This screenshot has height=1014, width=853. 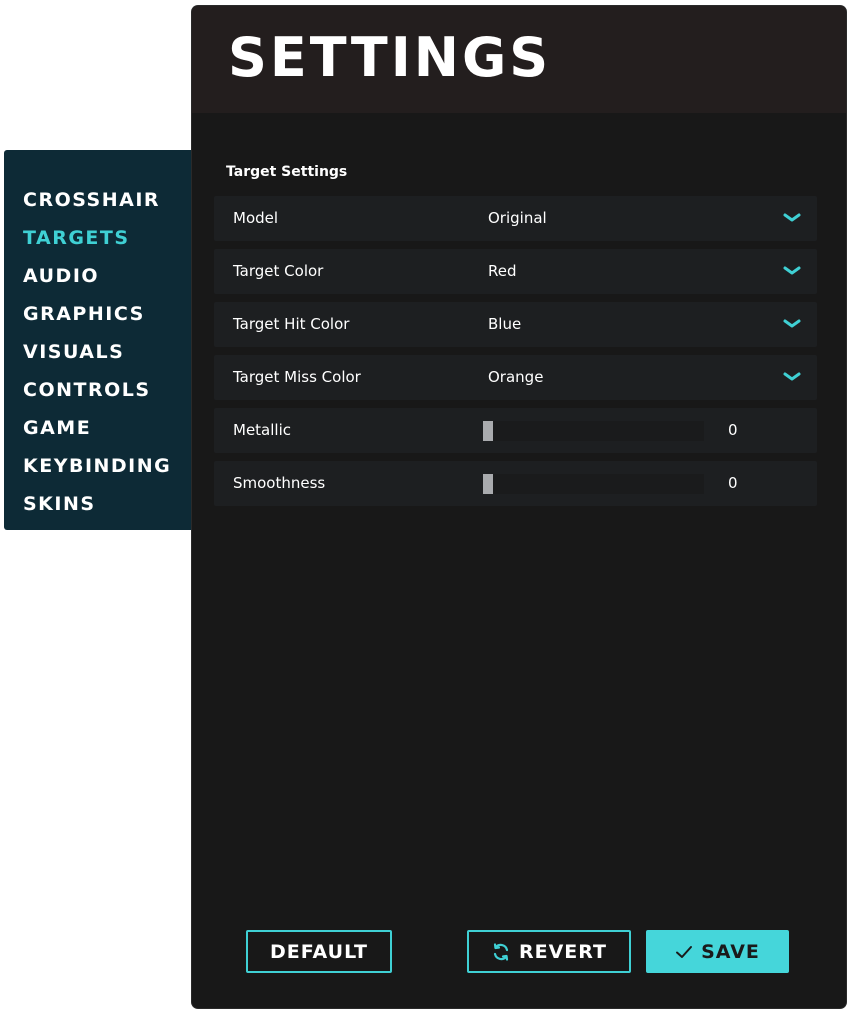 What do you see at coordinates (278, 271) in the screenshot?
I see `row-label: Target Color` at bounding box center [278, 271].